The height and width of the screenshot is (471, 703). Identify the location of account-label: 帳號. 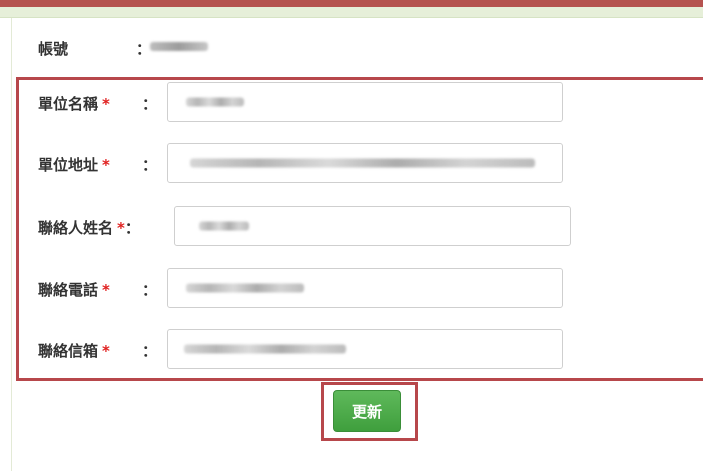
(53, 49).